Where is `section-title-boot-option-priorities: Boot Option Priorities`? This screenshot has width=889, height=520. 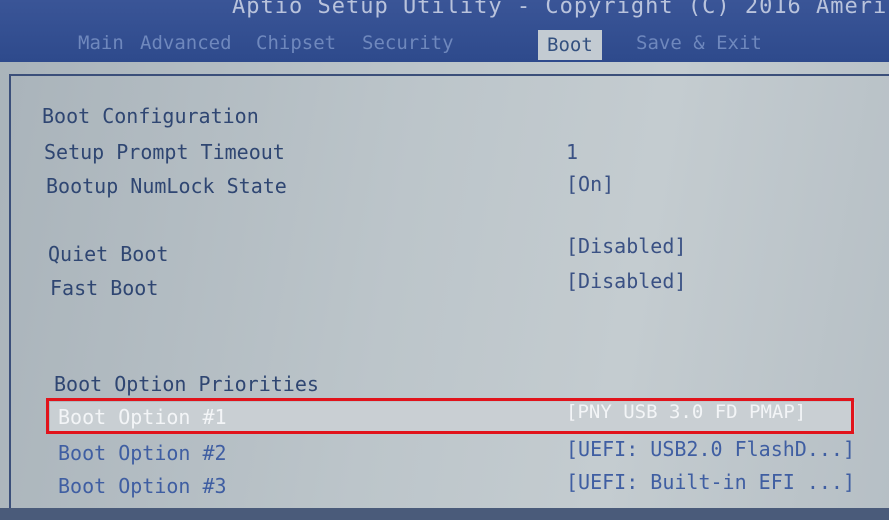 section-title-boot-option-priorities: Boot Option Priorities is located at coordinates (186, 384).